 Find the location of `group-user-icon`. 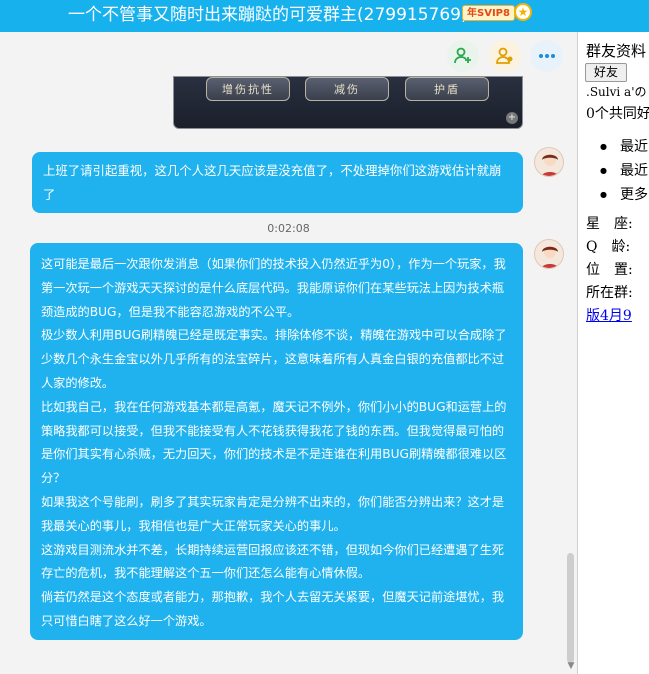

group-user-icon is located at coordinates (504, 55).